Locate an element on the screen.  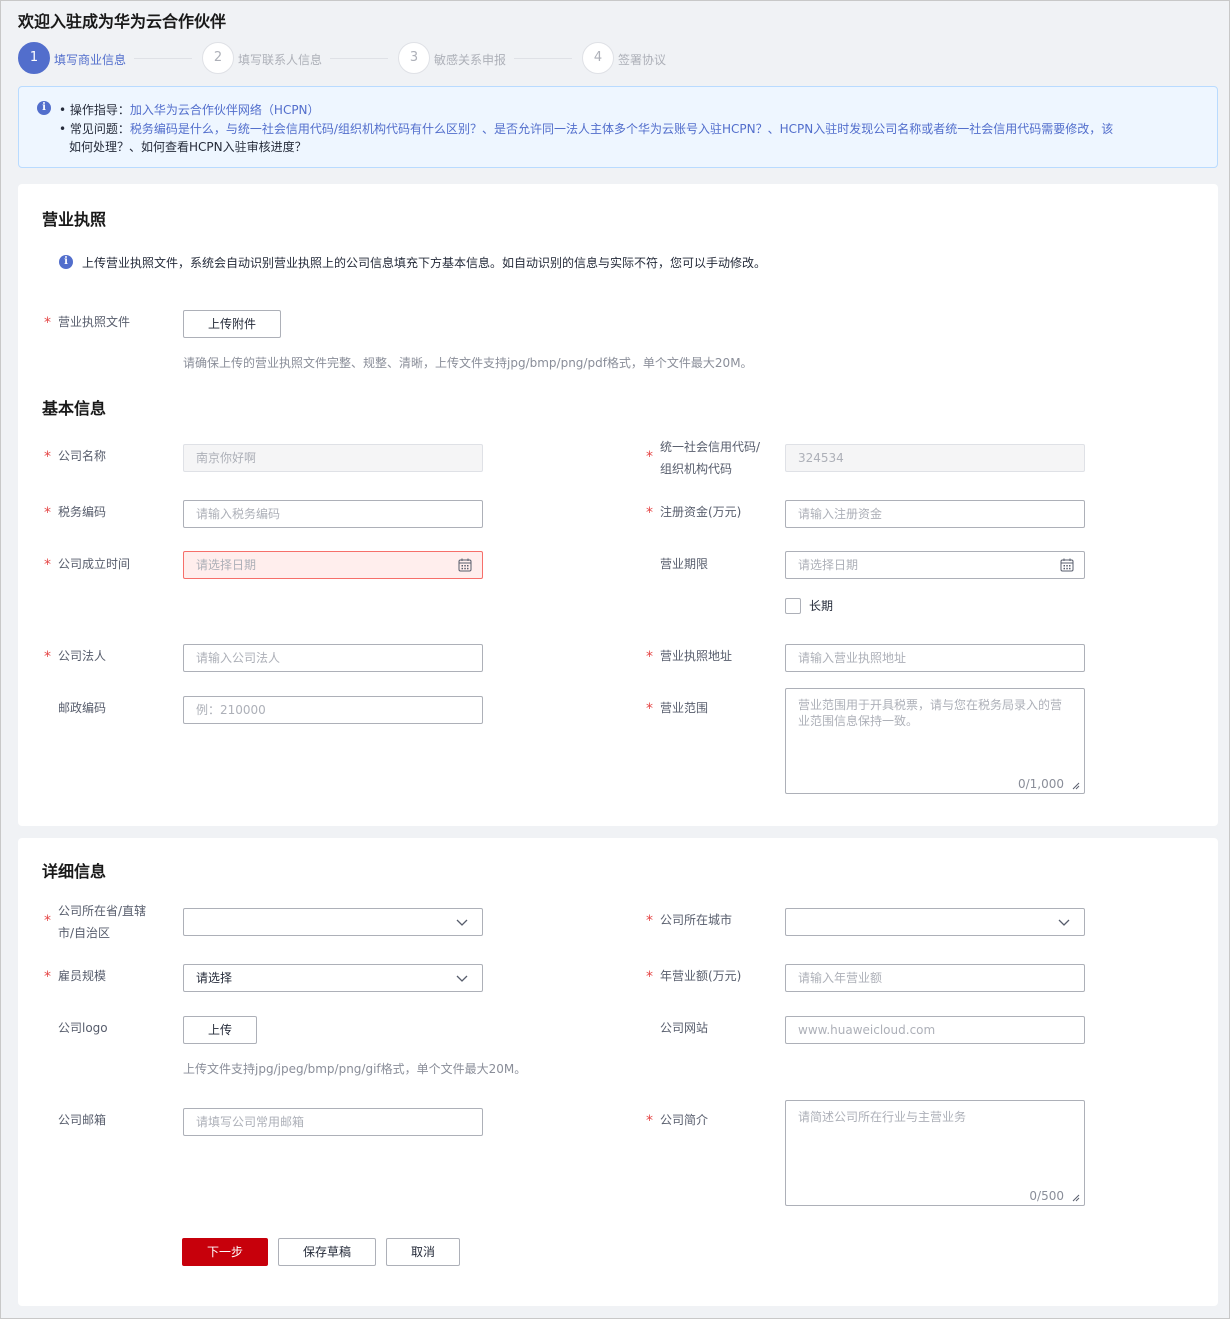
step-1-label: 填写商业信息 is located at coordinates (90, 60).